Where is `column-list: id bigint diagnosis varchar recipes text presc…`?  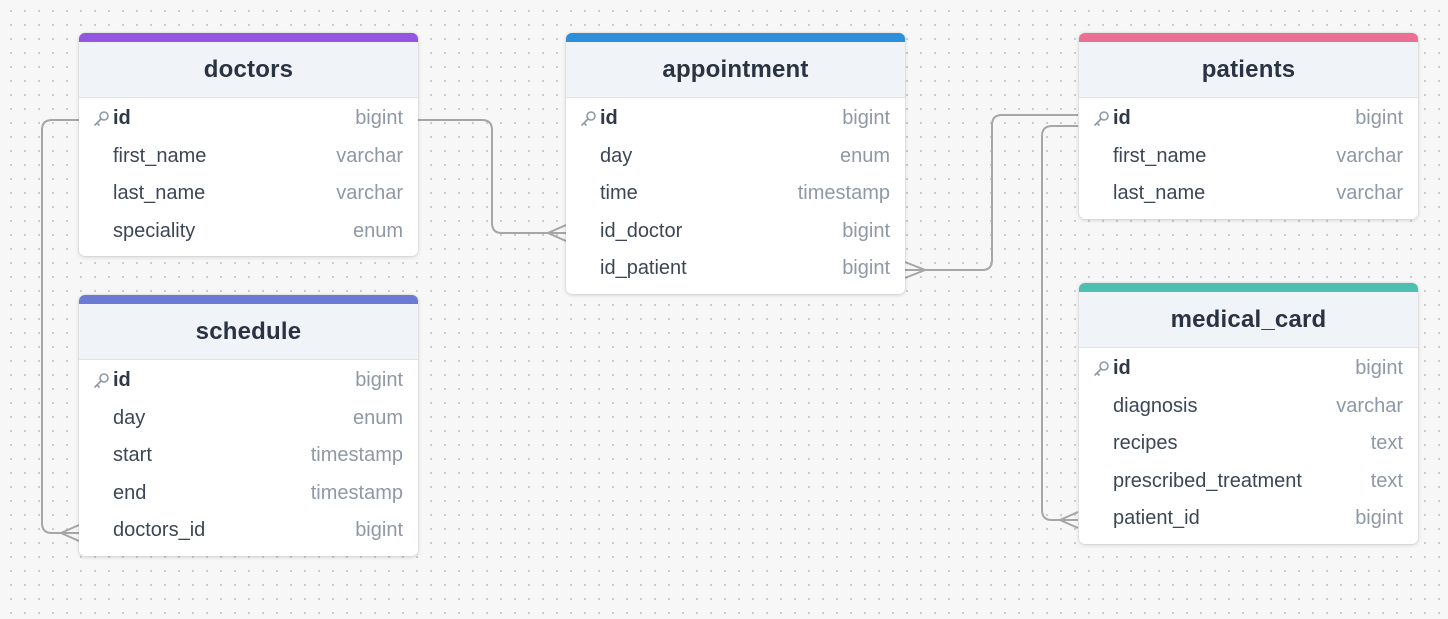 column-list: id bigint diagnosis varchar recipes text presc… is located at coordinates (1248, 446).